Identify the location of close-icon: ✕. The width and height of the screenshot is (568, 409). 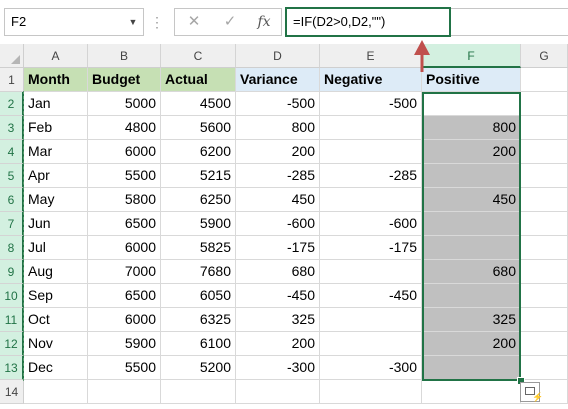
(194, 22).